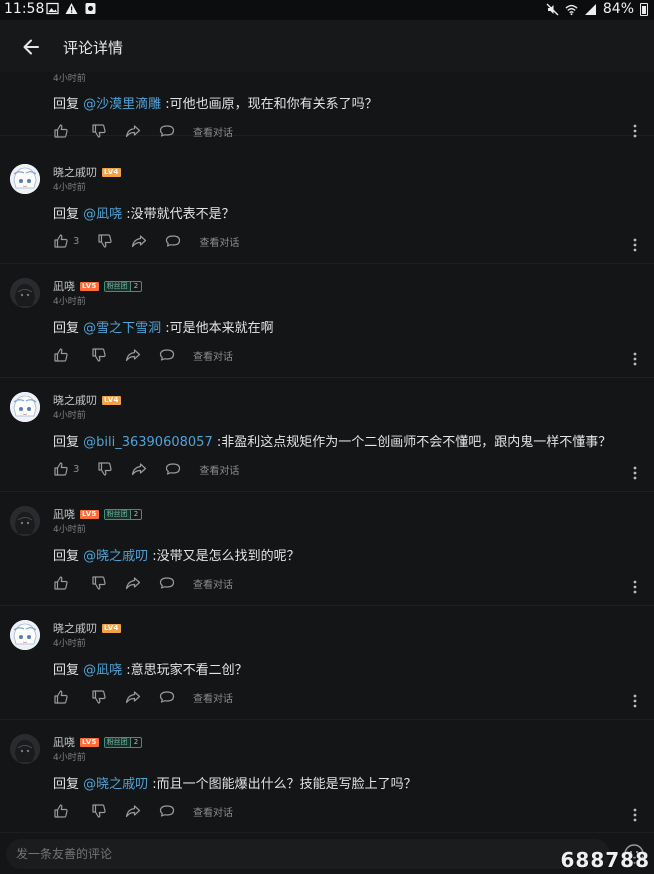  I want to click on reply-item: 晓之戚叨 LV4 4小时前 回复 @凪哓 :意思玩家不看二创？ 查看对话, so click(327, 663).